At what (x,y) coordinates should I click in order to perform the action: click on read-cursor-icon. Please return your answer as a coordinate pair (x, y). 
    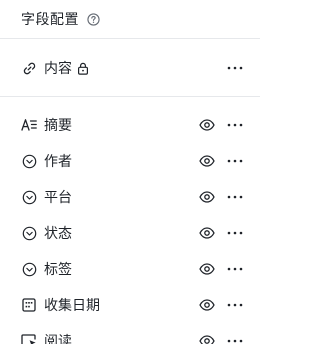
    Looking at the image, I should click on (29, 338).